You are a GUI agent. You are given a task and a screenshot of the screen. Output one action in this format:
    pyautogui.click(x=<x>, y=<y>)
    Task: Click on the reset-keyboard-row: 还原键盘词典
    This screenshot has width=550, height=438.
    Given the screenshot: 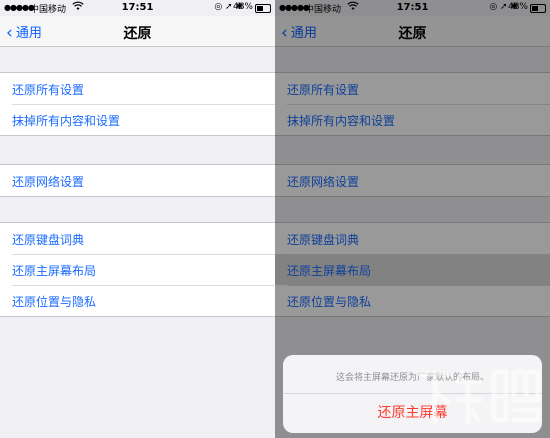 What is the action you would take?
    pyautogui.click(x=137, y=238)
    